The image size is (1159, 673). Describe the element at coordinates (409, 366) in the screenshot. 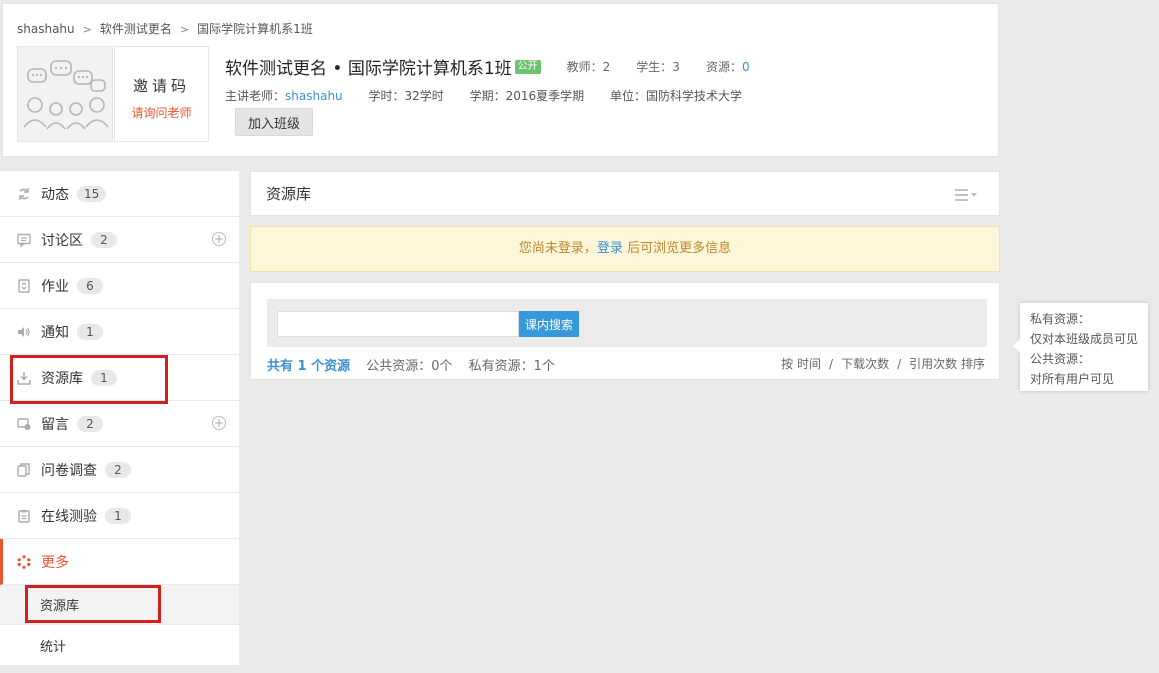

I see `public-resources: 公共资源：0个` at that location.